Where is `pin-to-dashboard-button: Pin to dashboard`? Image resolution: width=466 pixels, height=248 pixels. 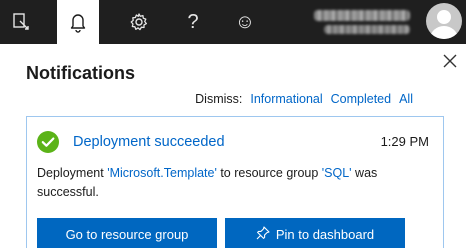 pin-to-dashboard-button: Pin to dashboard is located at coordinates (315, 233).